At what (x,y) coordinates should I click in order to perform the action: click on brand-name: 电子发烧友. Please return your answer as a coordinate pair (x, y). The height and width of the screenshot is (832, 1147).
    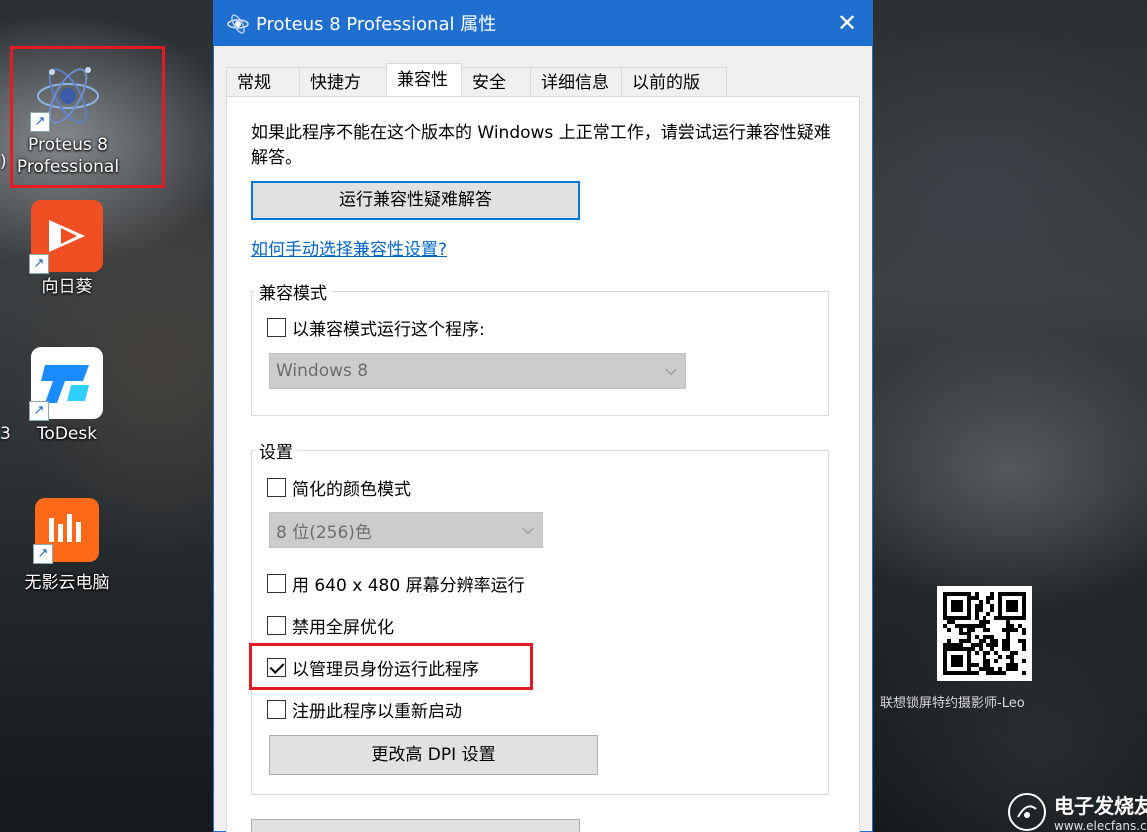
    Looking at the image, I should click on (1100, 806).